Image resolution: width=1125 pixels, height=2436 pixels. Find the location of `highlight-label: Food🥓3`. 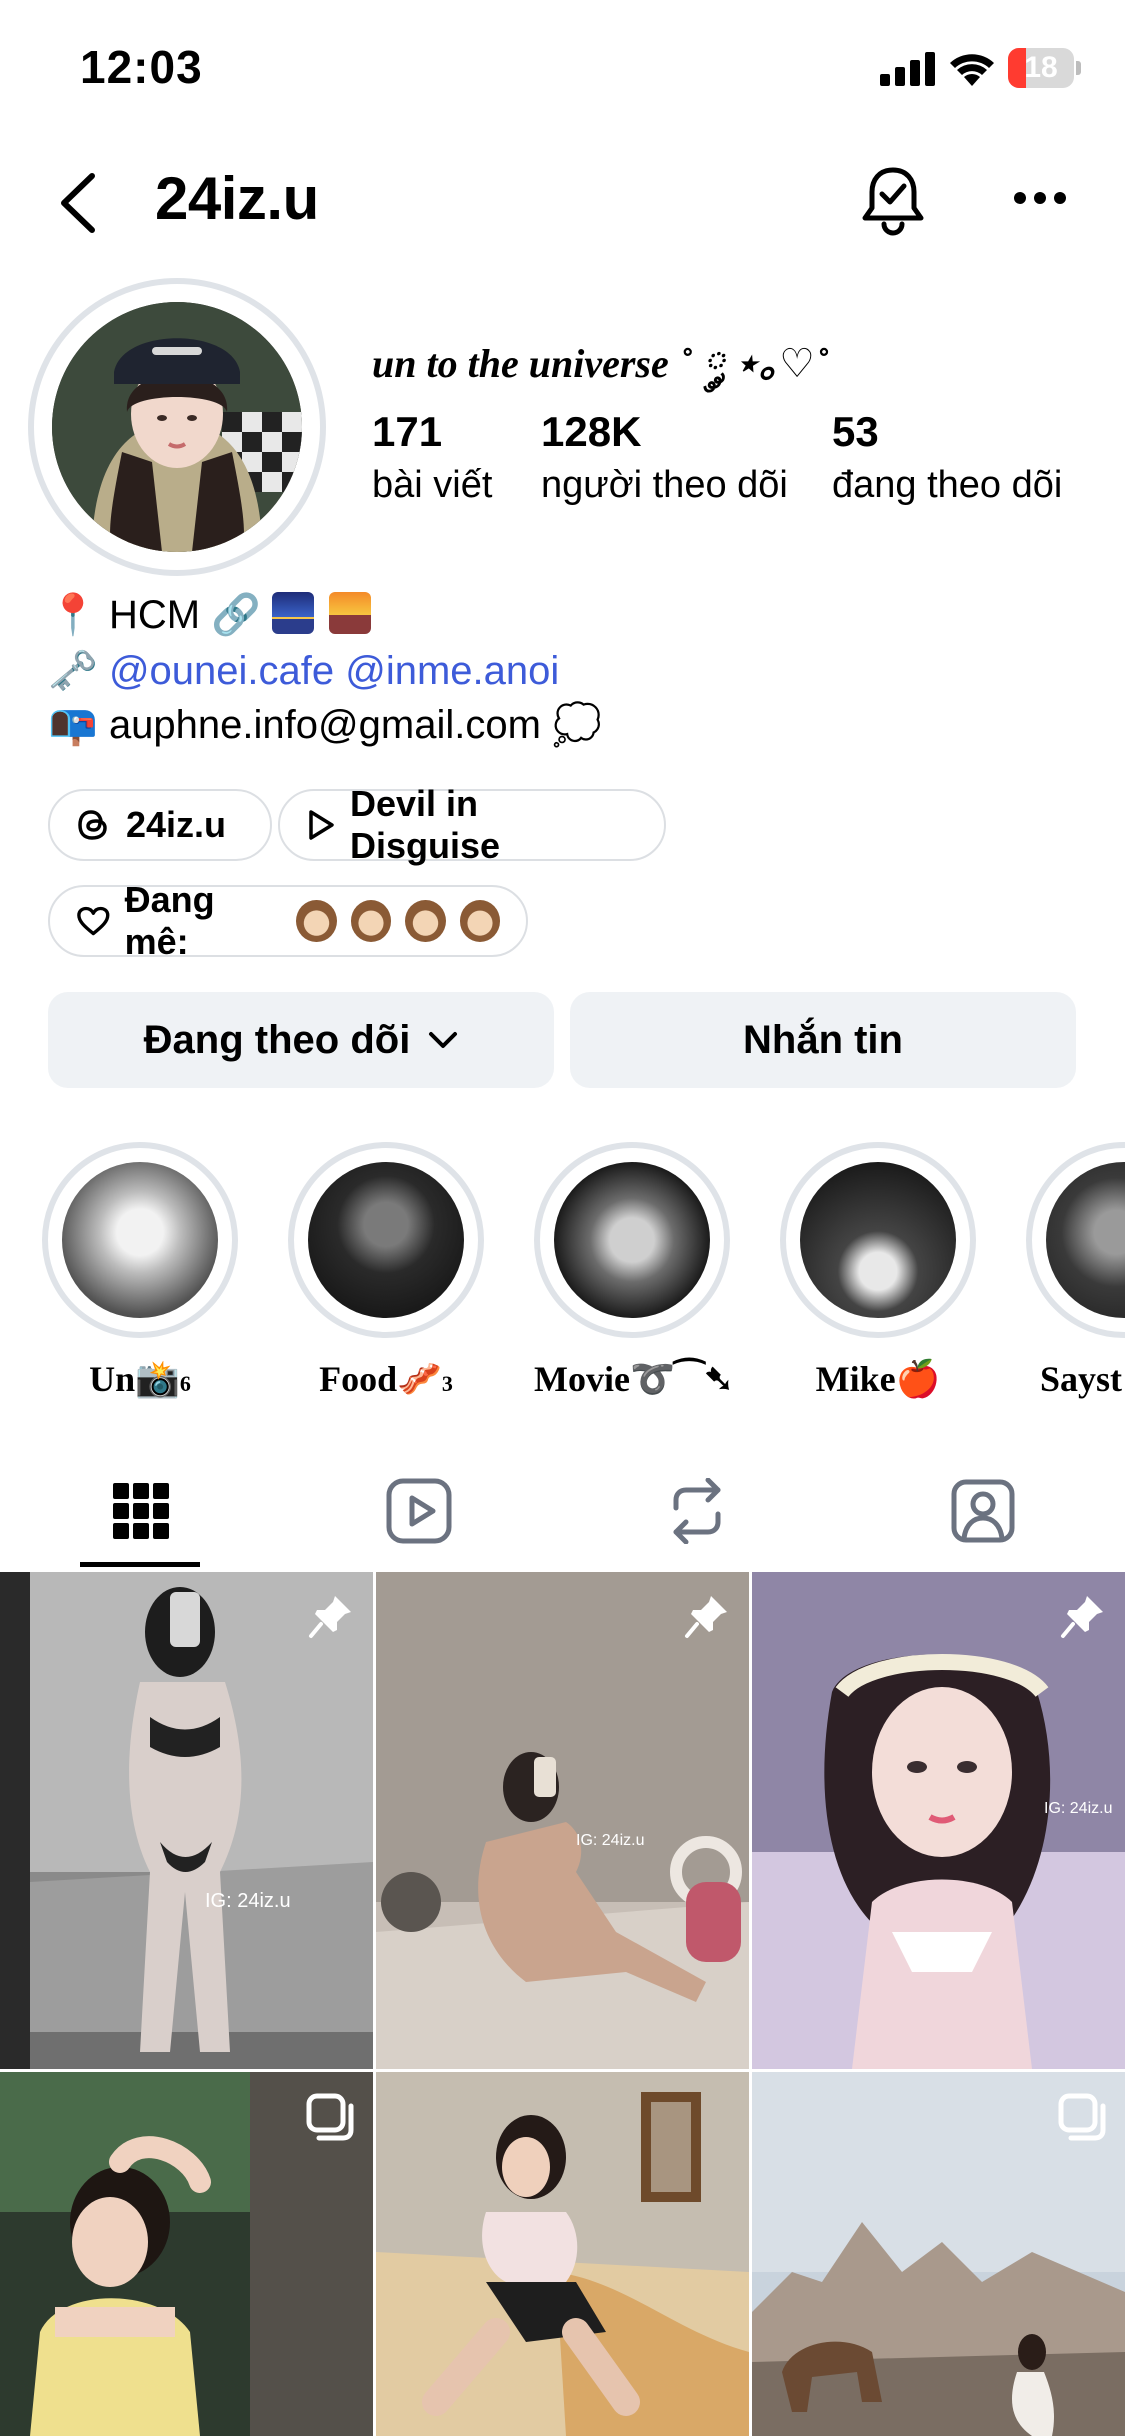

highlight-label: Food🥓3 is located at coordinates (386, 1379).